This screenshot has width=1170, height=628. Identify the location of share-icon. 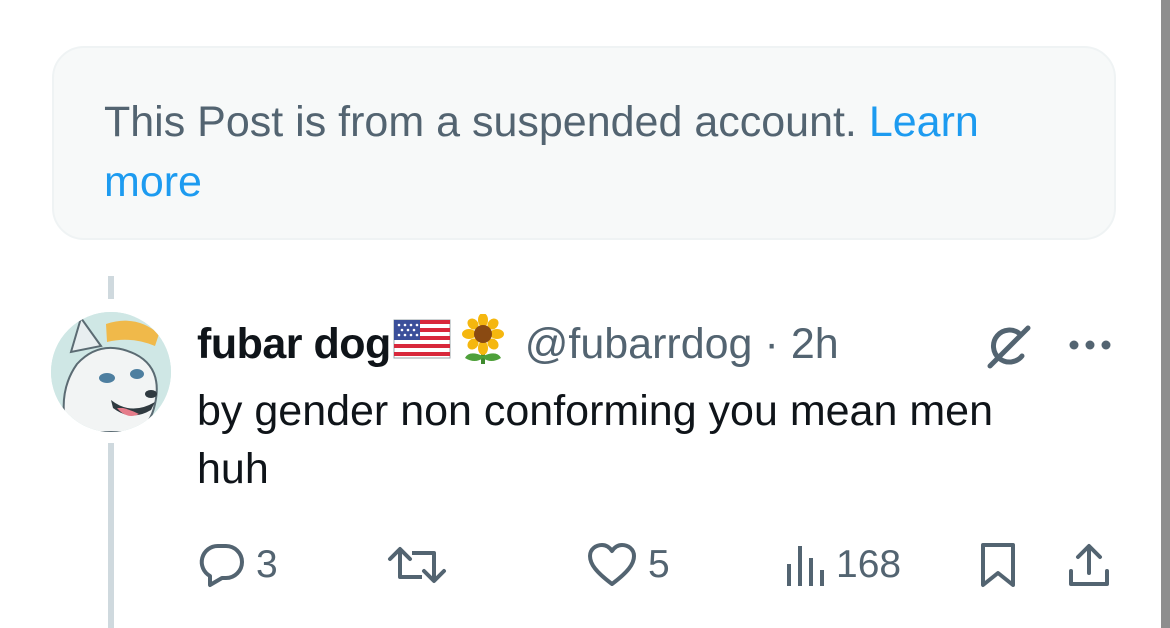
(1089, 565).